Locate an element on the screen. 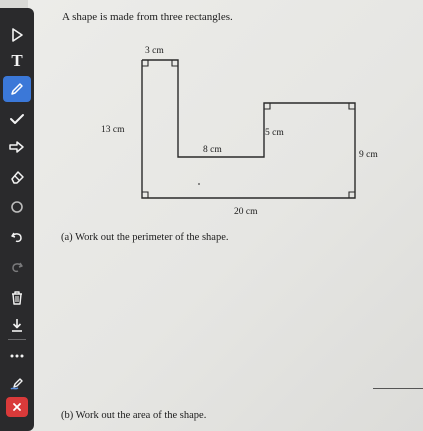 This screenshot has width=423, height=431. undo-tool is located at coordinates (17, 237).